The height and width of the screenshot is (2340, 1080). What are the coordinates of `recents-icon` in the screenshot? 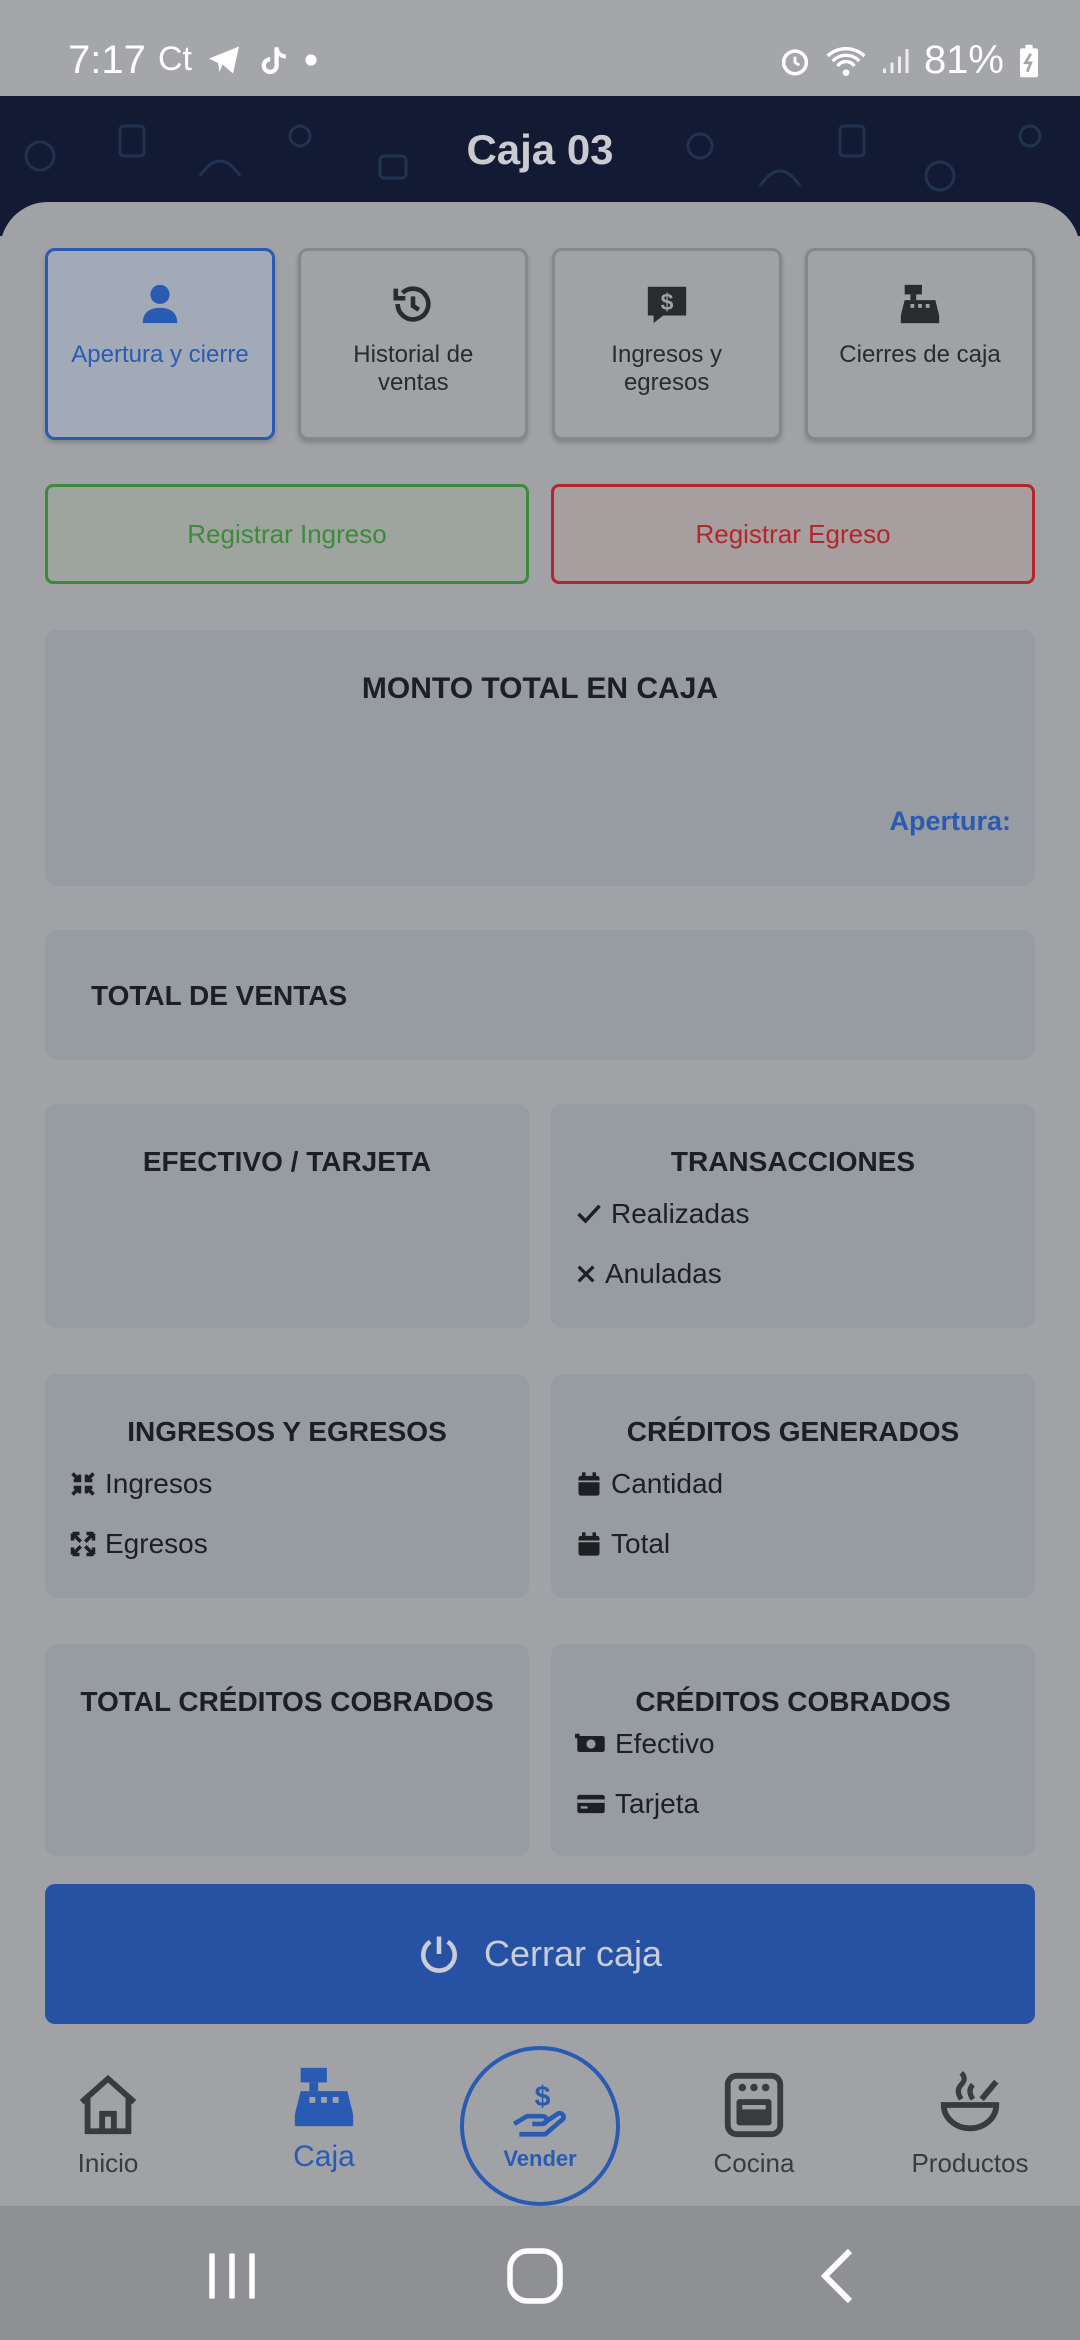 It's located at (232, 2276).